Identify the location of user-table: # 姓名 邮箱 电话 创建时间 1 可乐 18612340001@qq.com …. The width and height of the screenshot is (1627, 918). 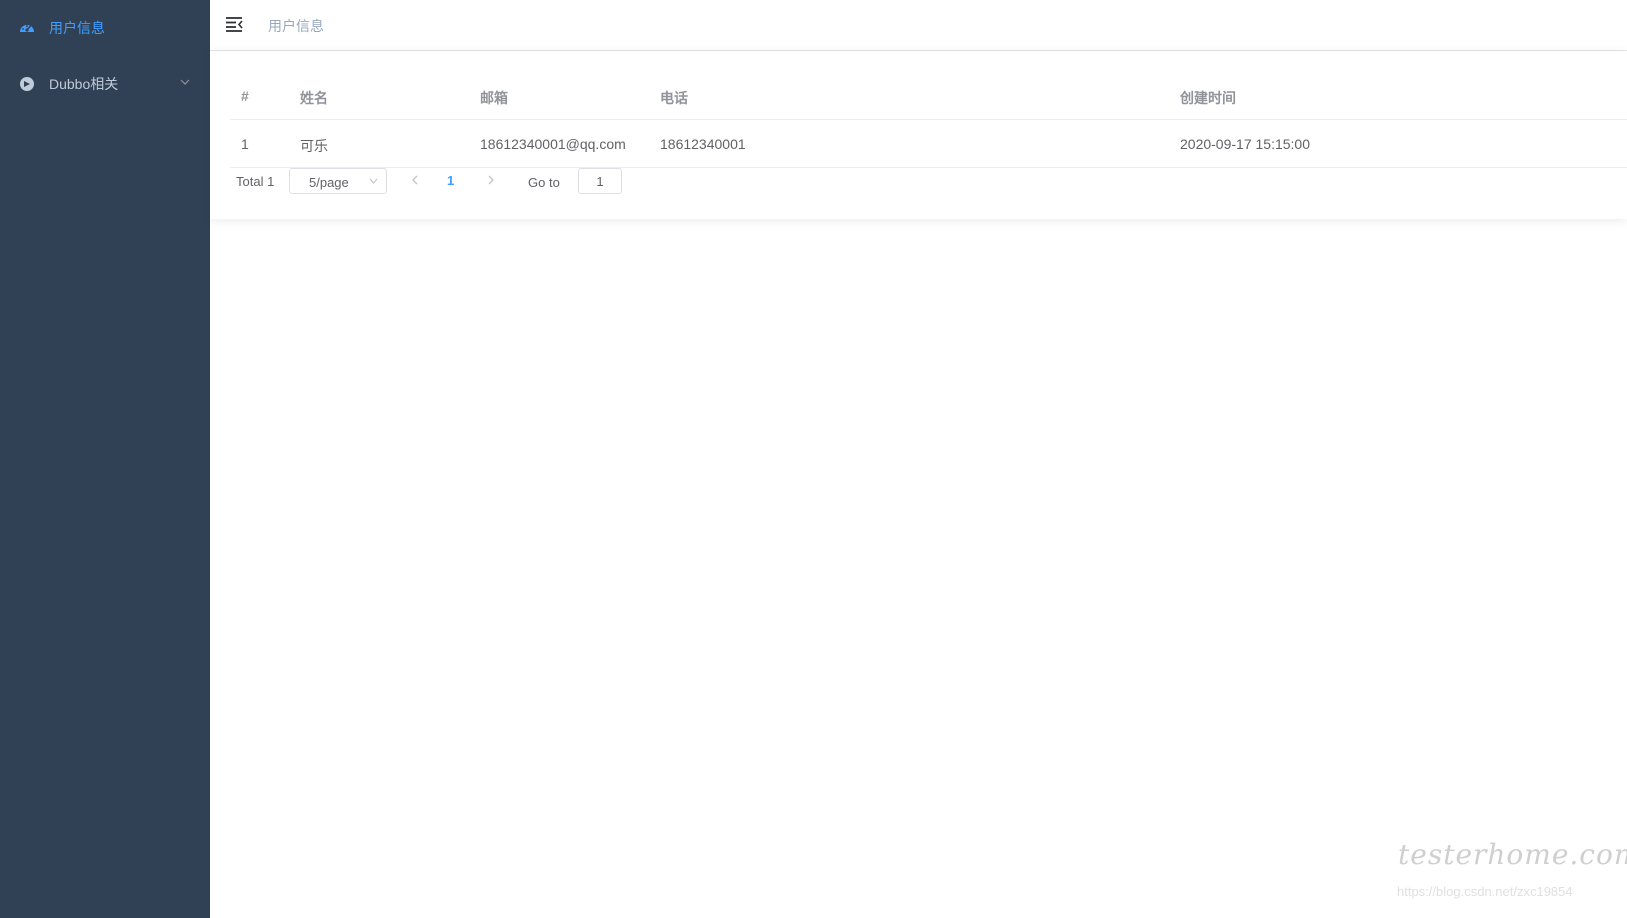
(928, 120).